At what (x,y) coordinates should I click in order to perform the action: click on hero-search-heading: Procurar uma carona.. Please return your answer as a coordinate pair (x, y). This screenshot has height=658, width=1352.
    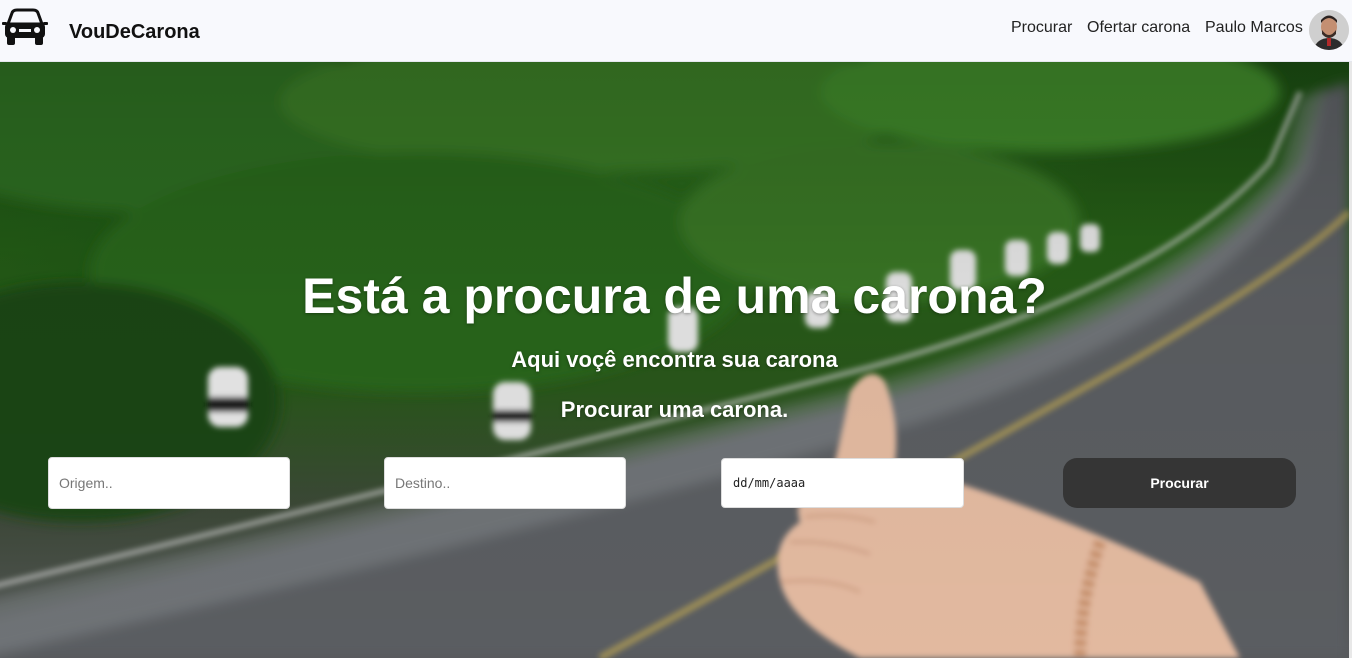
    Looking at the image, I should click on (674, 409).